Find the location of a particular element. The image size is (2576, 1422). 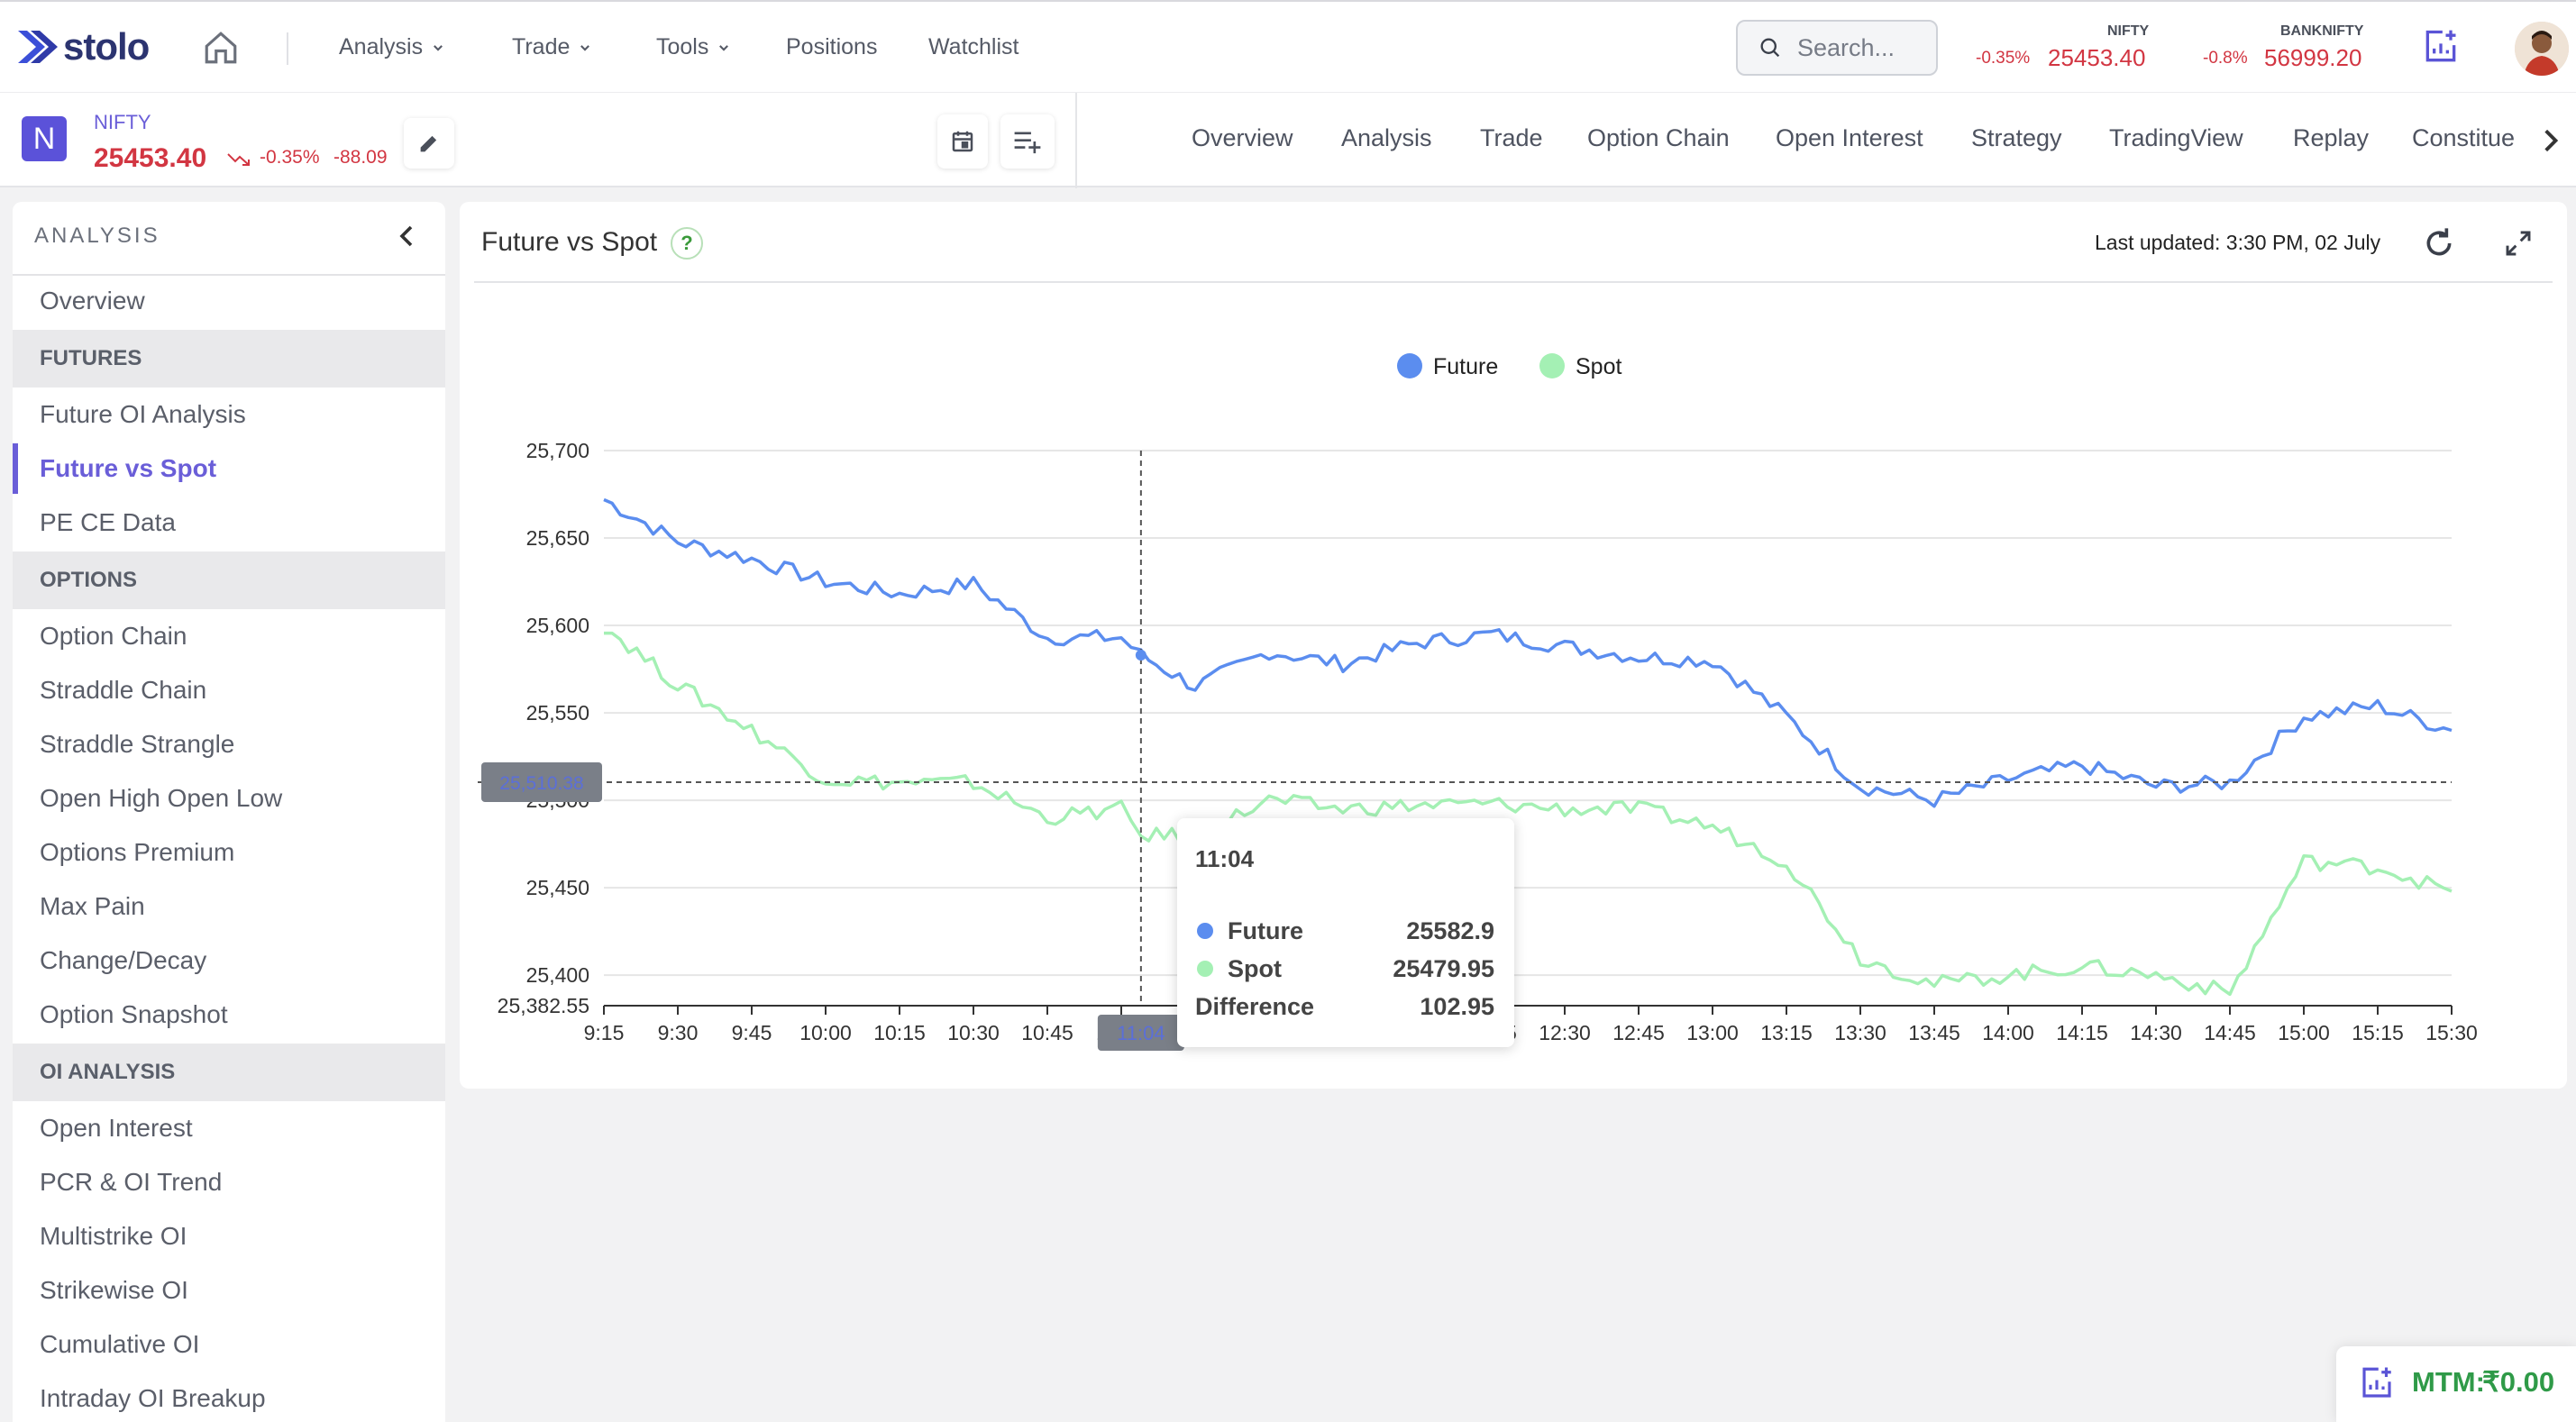

ticker-value: 56999.20 is located at coordinates (2313, 57).